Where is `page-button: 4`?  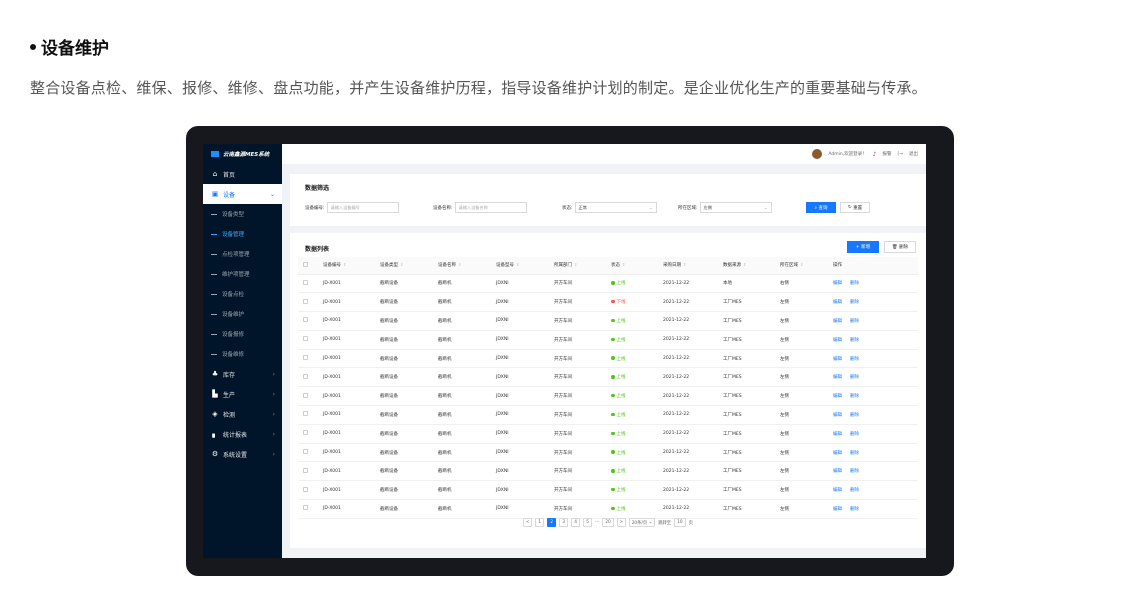
page-button: 4 is located at coordinates (576, 522).